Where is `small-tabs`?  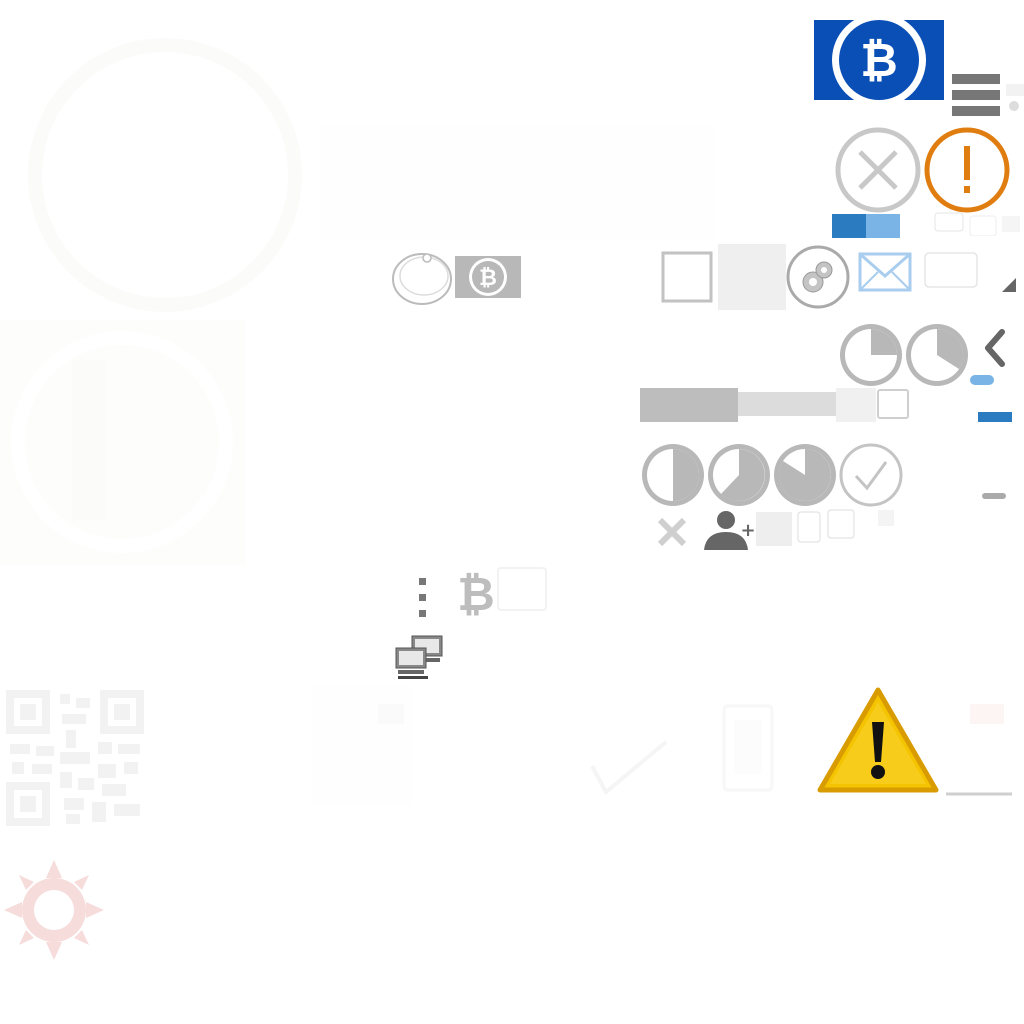
small-tabs is located at coordinates (979, 224).